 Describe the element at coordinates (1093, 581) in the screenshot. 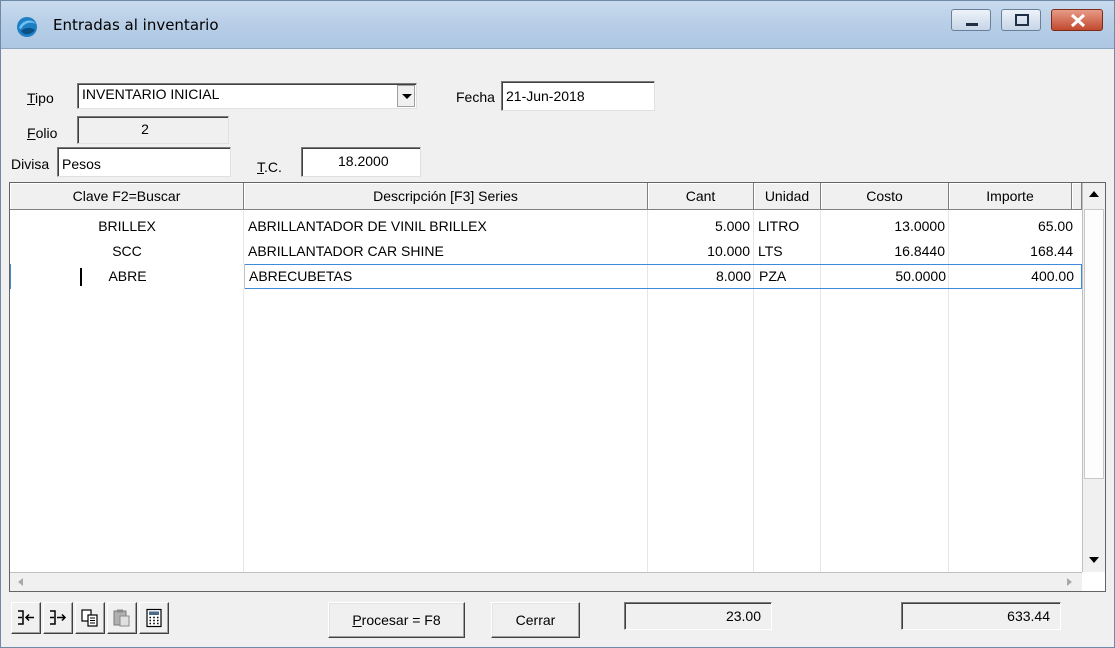

I see `scrollbar-corner` at that location.